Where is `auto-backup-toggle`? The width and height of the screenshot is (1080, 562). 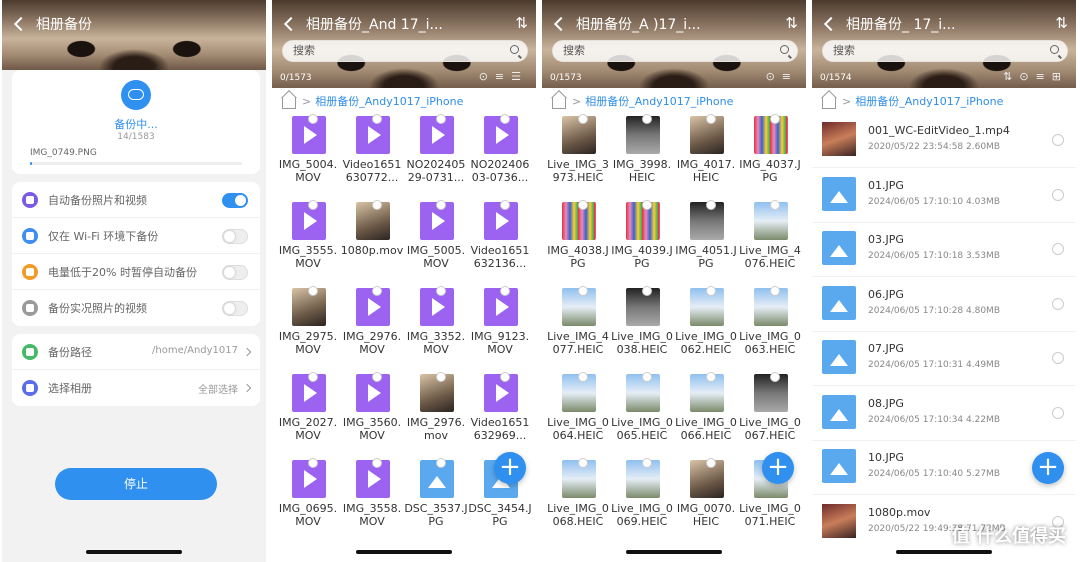
auto-backup-toggle is located at coordinates (235, 200).